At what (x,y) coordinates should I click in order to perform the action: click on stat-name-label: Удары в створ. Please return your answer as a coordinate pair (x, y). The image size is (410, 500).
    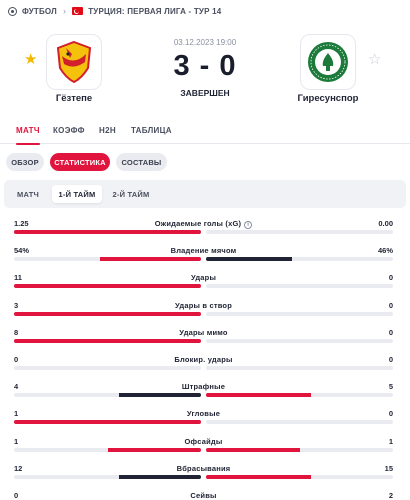
    Looking at the image, I should click on (203, 305).